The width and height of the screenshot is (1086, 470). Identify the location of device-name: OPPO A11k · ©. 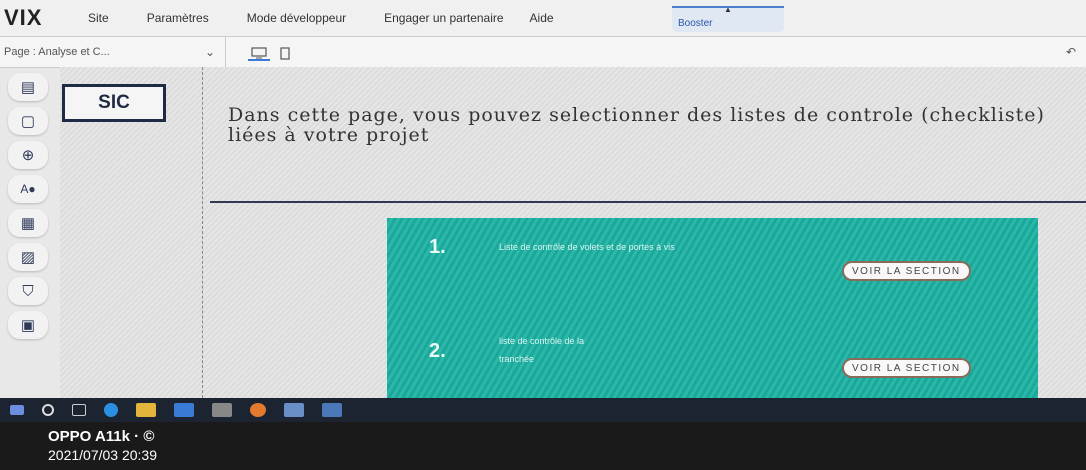
(101, 436).